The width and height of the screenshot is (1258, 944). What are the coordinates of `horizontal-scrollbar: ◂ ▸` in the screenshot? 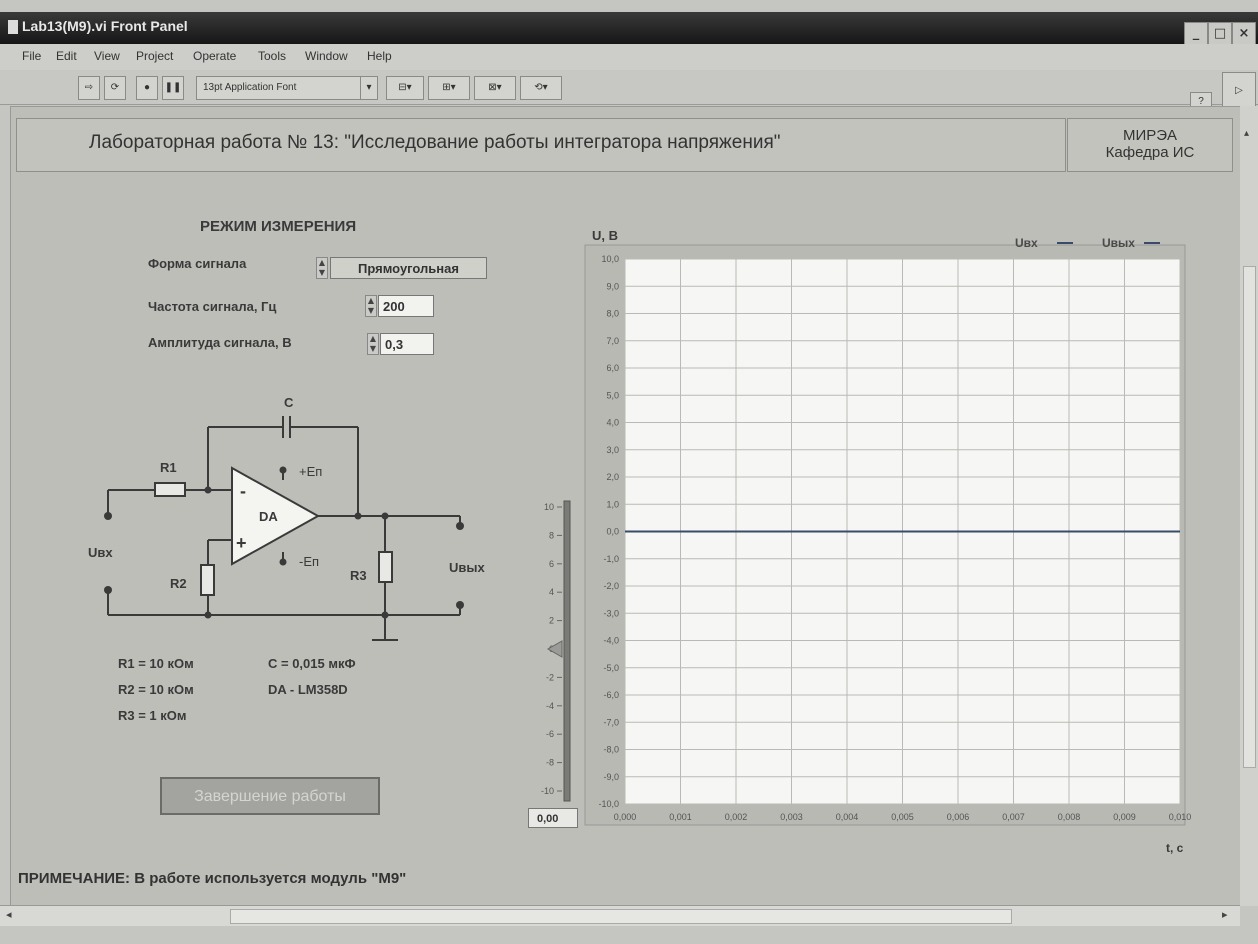 It's located at (620, 915).